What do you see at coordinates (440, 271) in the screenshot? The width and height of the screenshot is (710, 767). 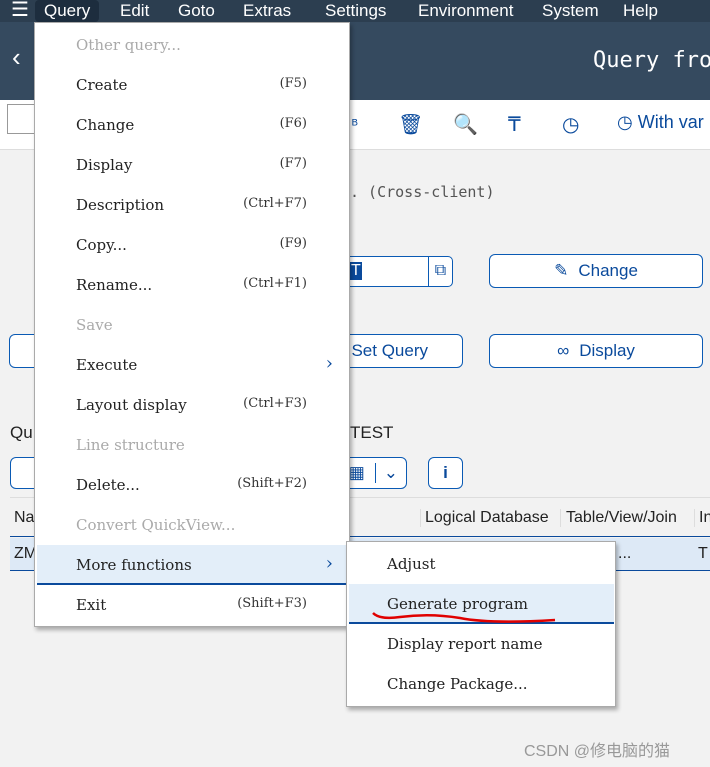 I see `value-help-icon: ⧉` at bounding box center [440, 271].